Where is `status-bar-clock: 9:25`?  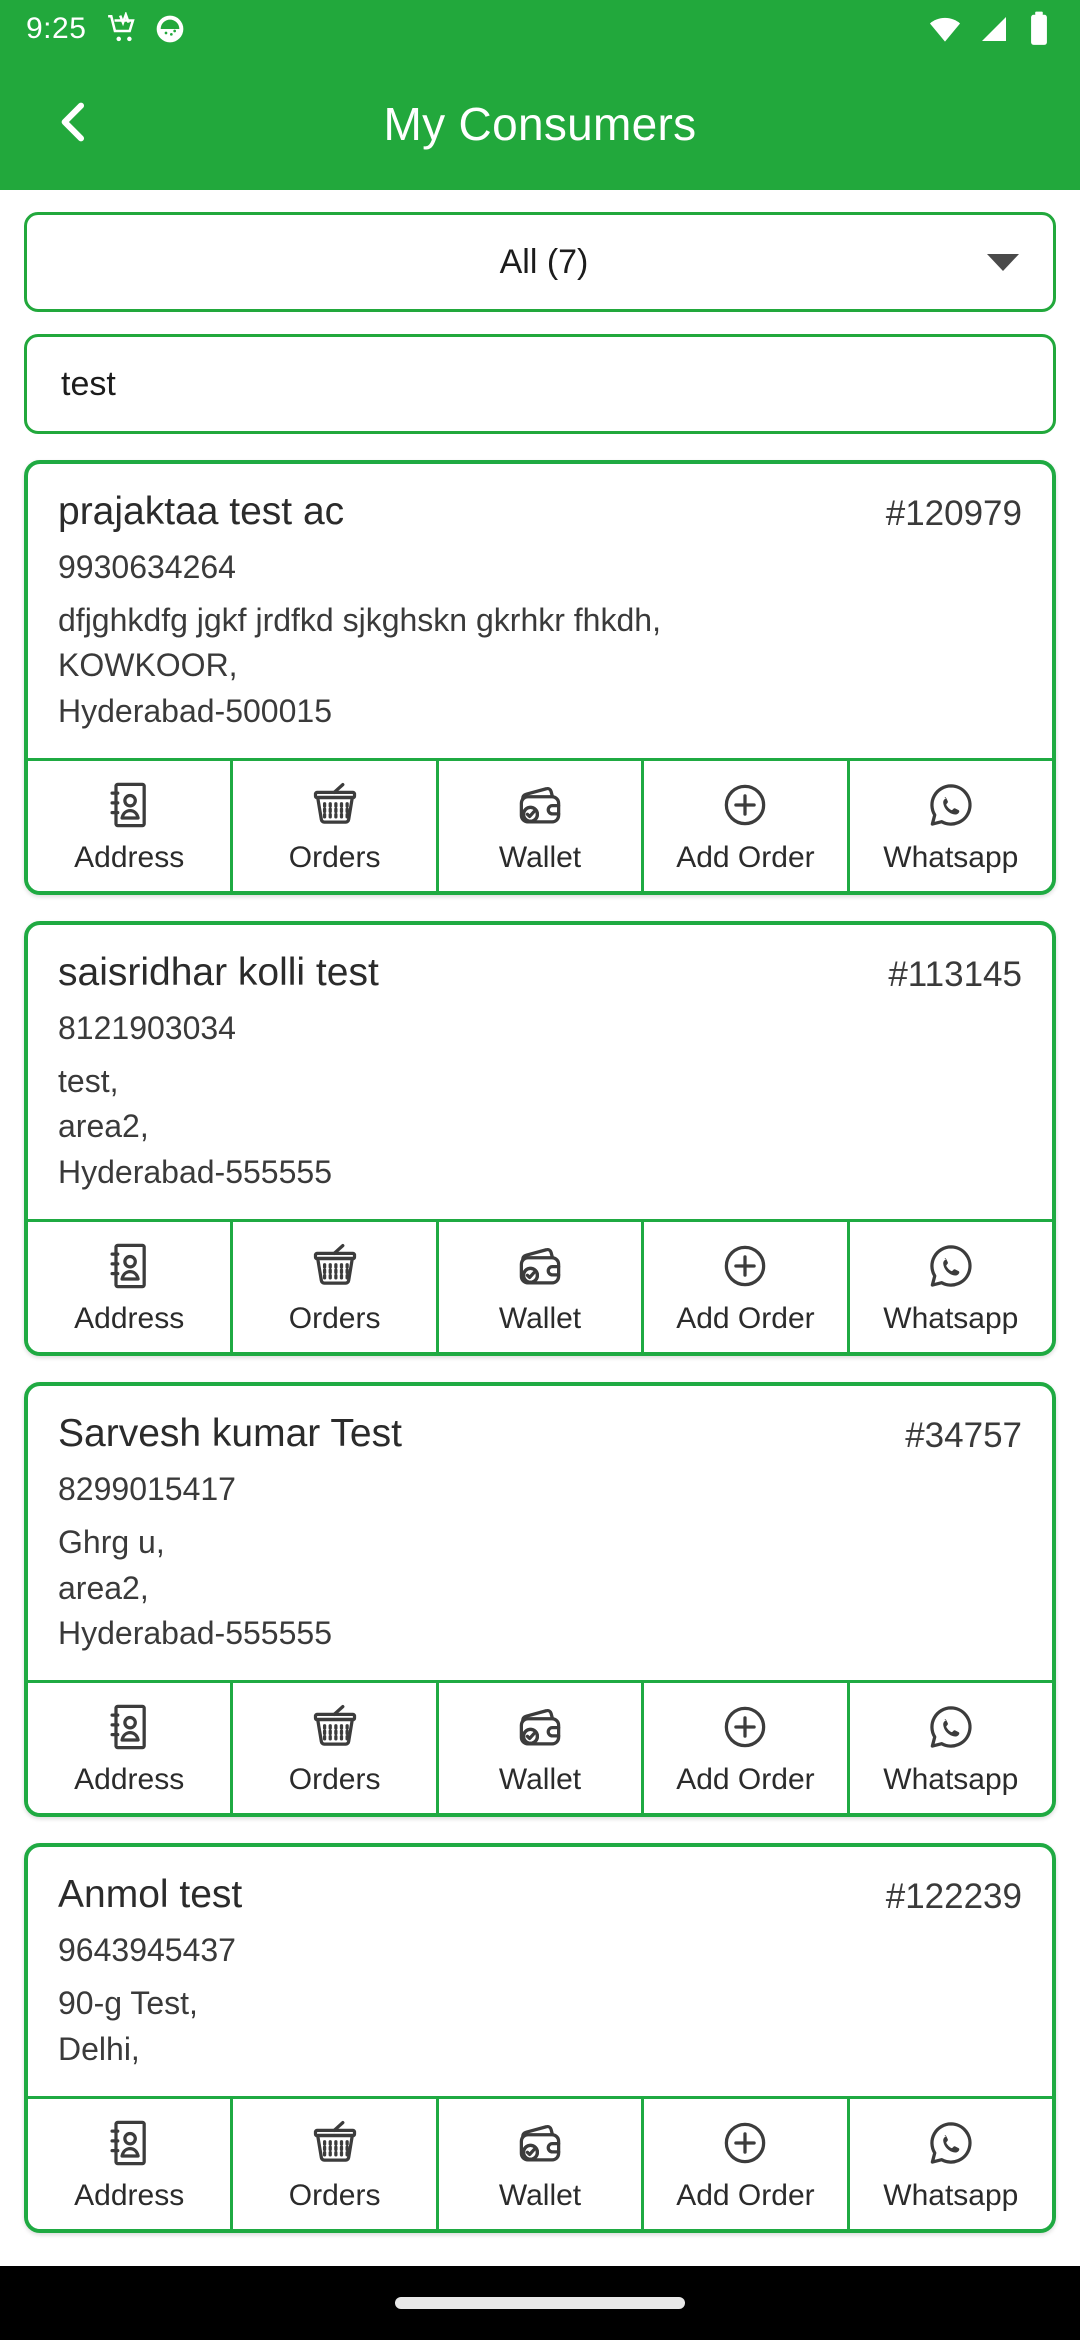
status-bar-clock: 9:25 is located at coordinates (56, 28).